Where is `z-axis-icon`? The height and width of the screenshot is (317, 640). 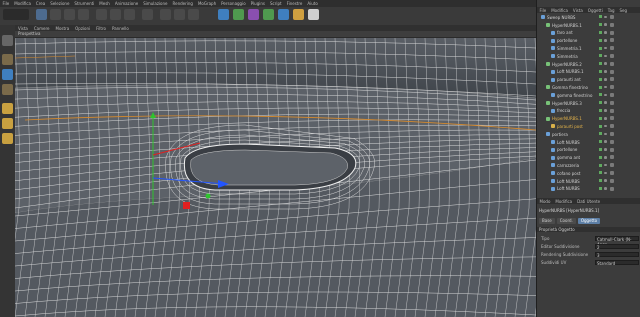
z-axis-icon is located at coordinates (129, 14).